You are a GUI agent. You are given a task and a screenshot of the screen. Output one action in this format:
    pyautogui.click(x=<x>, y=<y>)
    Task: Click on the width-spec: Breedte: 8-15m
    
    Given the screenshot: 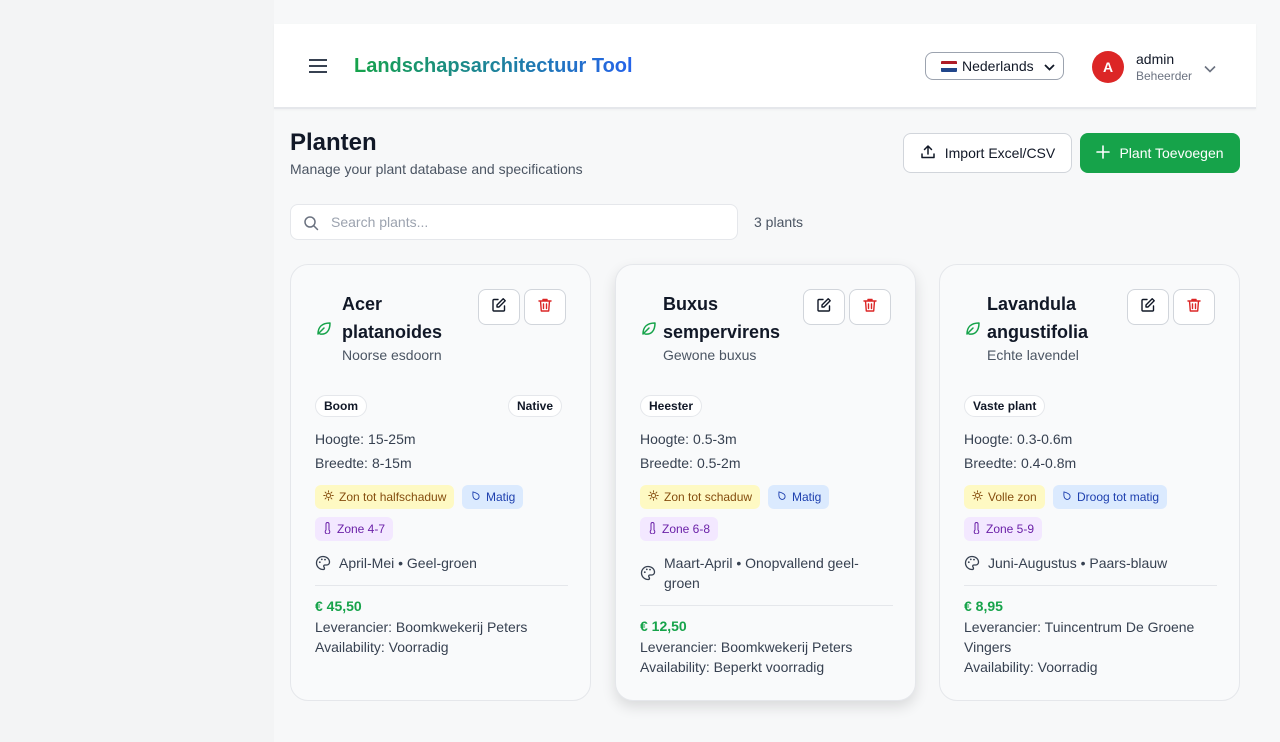 What is the action you would take?
    pyautogui.click(x=363, y=463)
    